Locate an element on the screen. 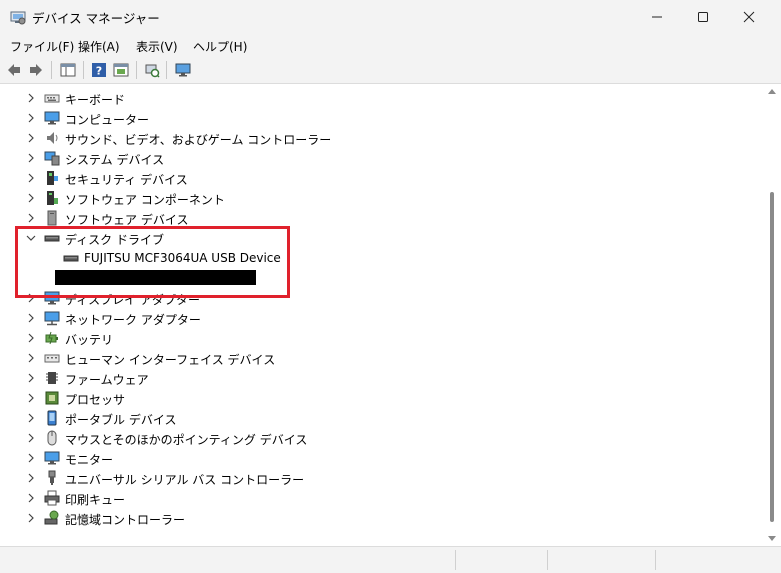  close-icon is located at coordinates (749, 17).